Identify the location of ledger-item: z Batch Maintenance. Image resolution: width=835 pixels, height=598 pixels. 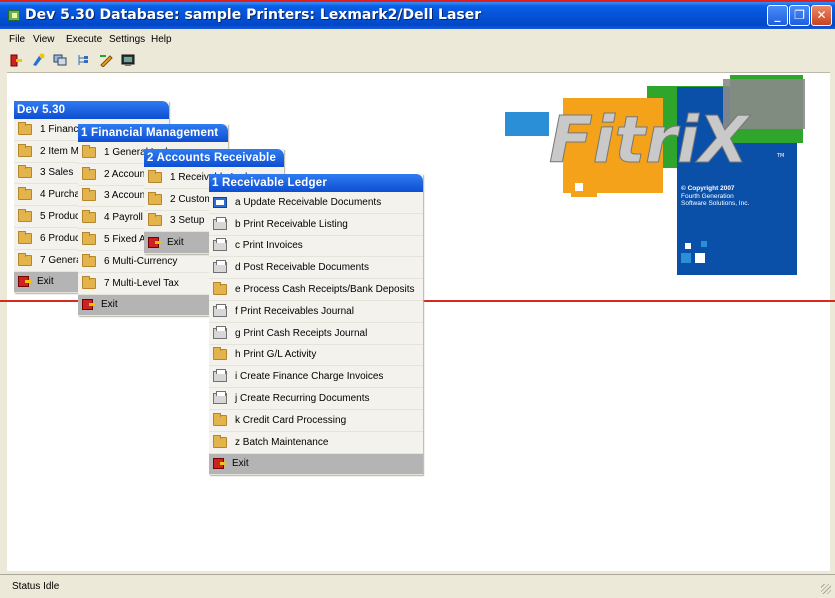
(316, 443).